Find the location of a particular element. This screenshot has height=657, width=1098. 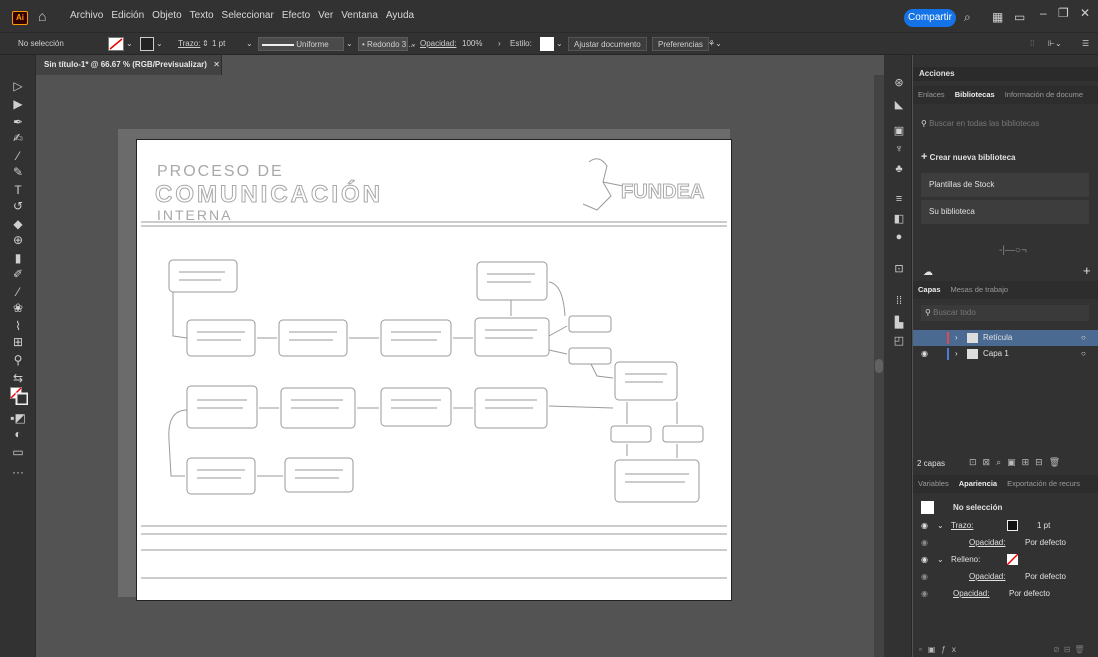

color-mode-icon: ▪◩ is located at coordinates (18, 418).